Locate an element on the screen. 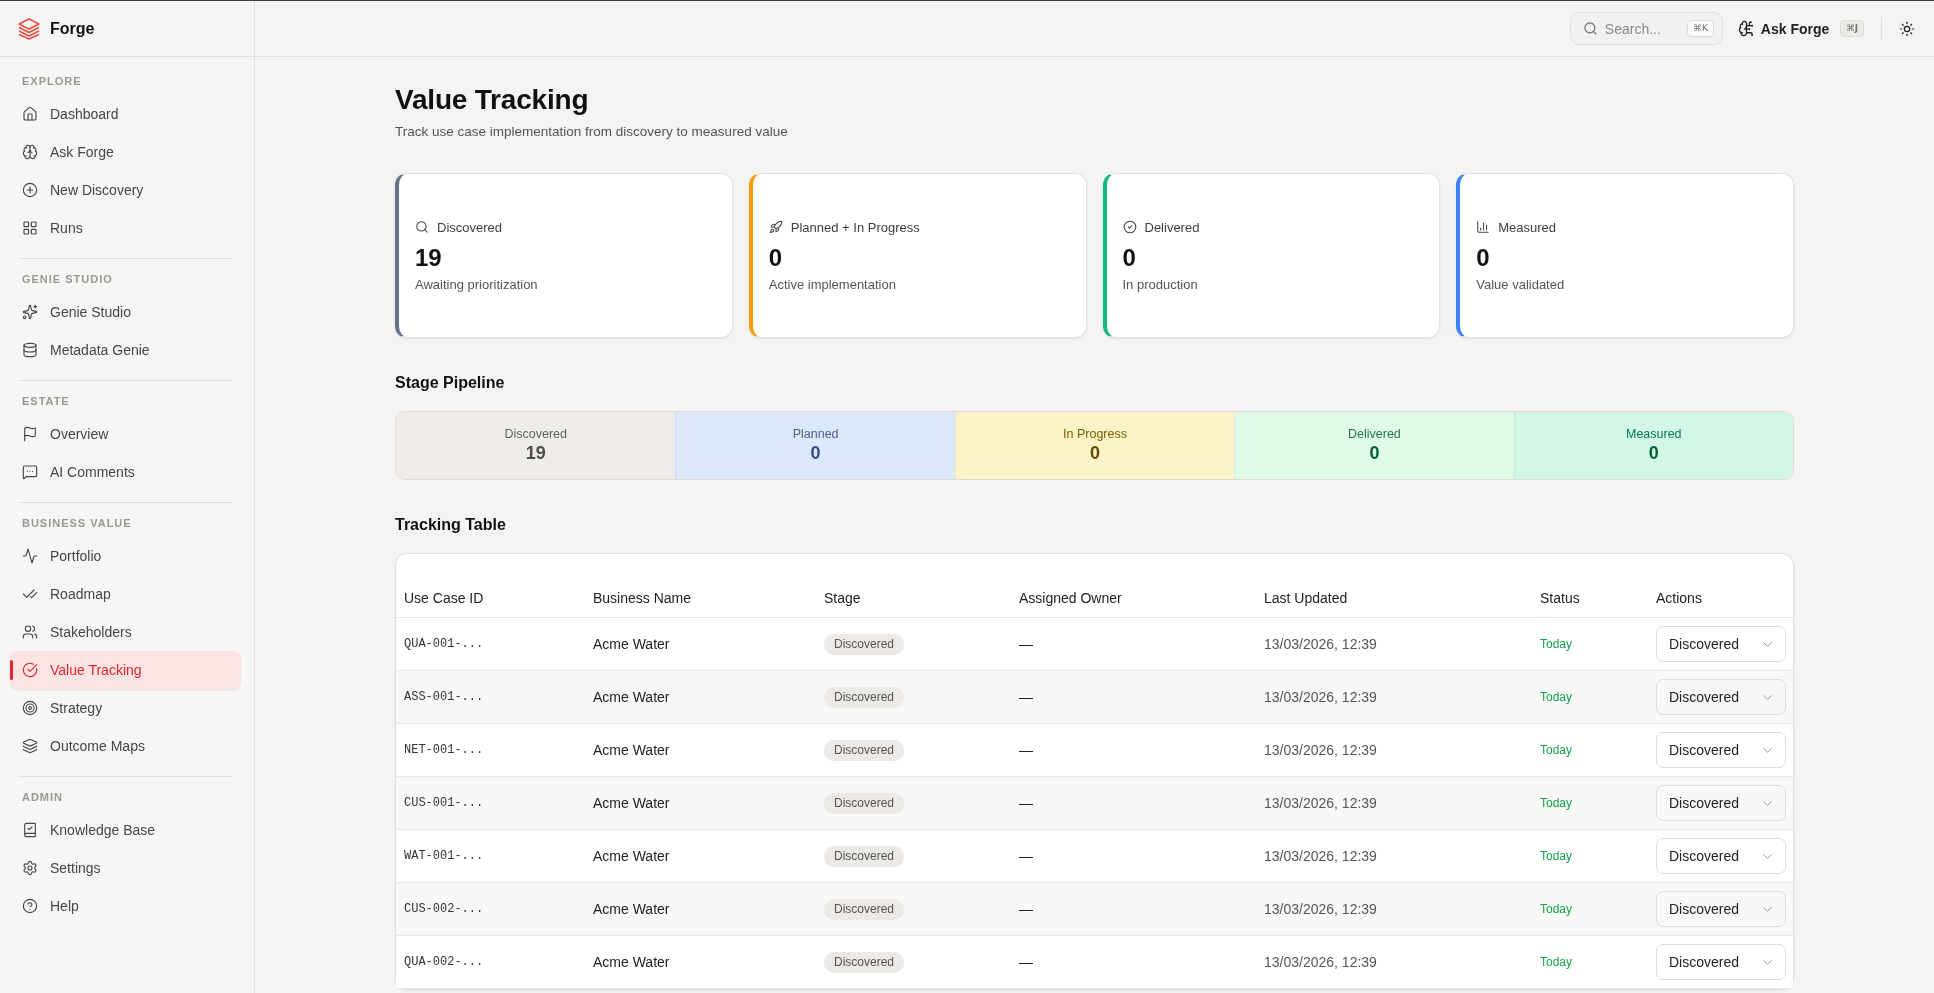  stat-label: Delivered is located at coordinates (1172, 227).